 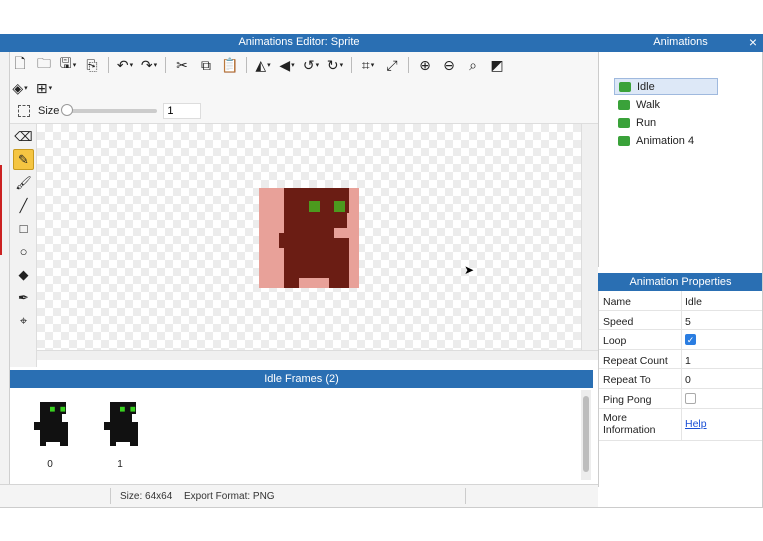 What do you see at coordinates (23, 136) in the screenshot?
I see `eraser-tool: ⌫` at bounding box center [23, 136].